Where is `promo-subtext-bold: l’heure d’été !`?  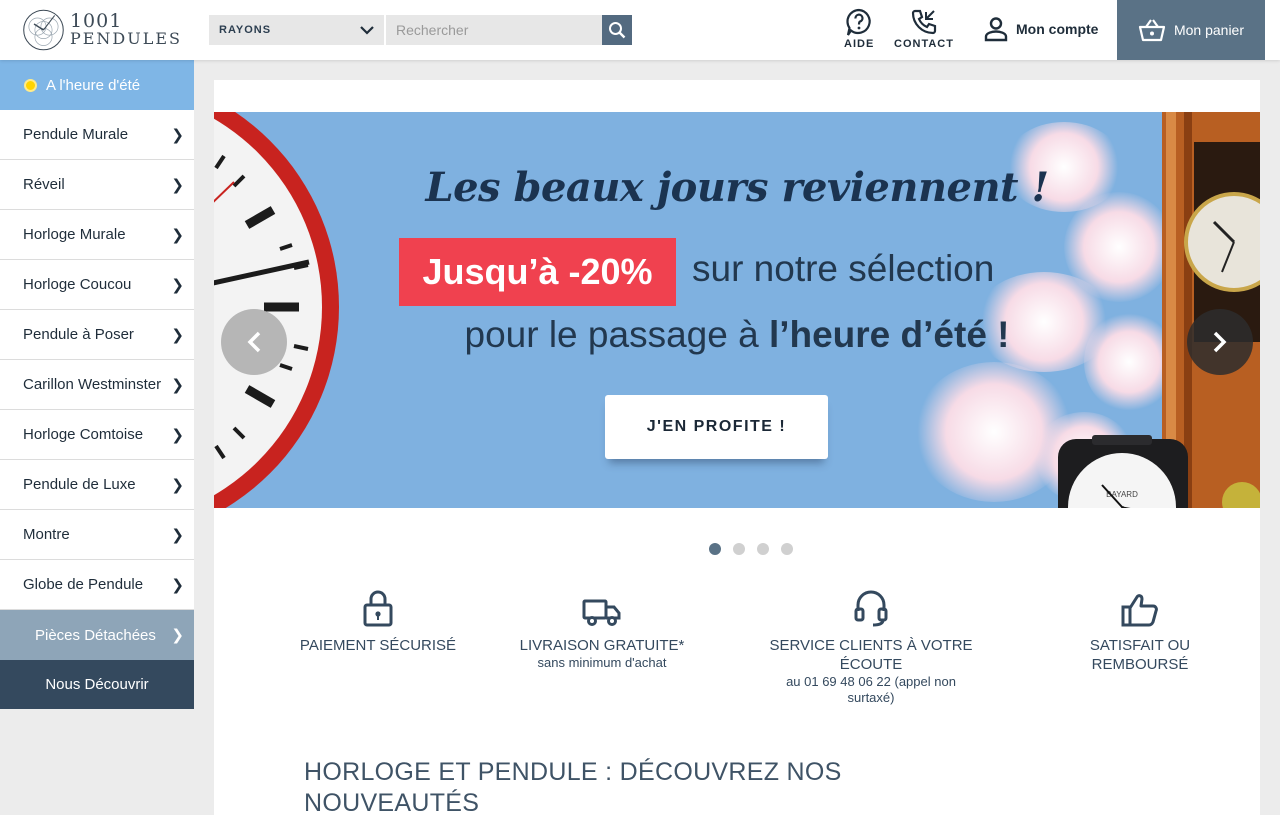
promo-subtext-bold: l’heure d’été ! is located at coordinates (889, 334).